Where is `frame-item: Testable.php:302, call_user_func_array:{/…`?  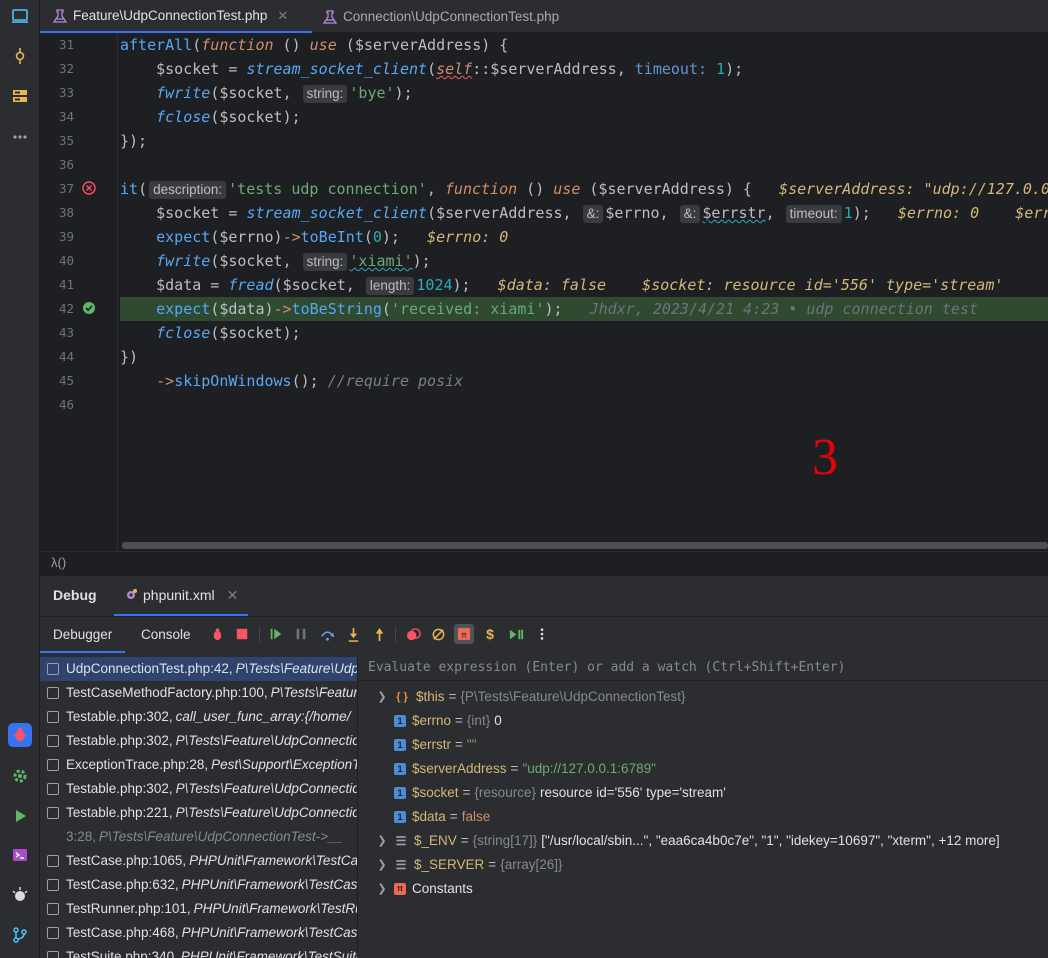
frame-item: Testable.php:302, call_user_func_array:{/… is located at coordinates (198, 717).